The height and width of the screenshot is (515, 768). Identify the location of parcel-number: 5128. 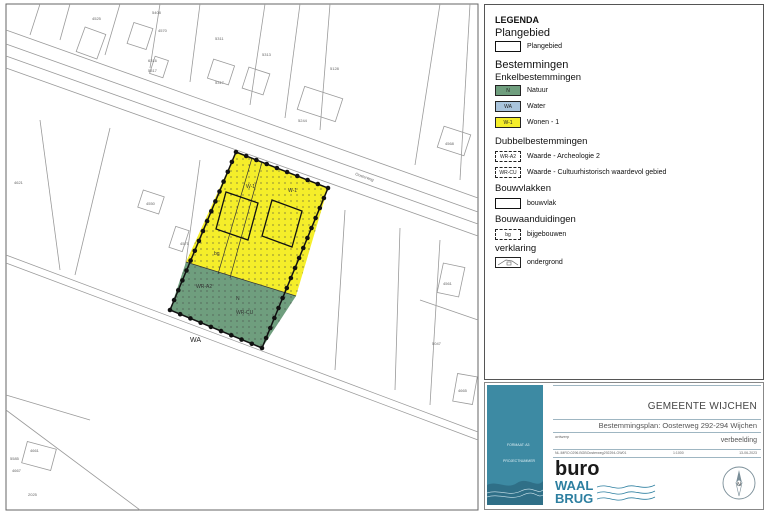
(335, 68).